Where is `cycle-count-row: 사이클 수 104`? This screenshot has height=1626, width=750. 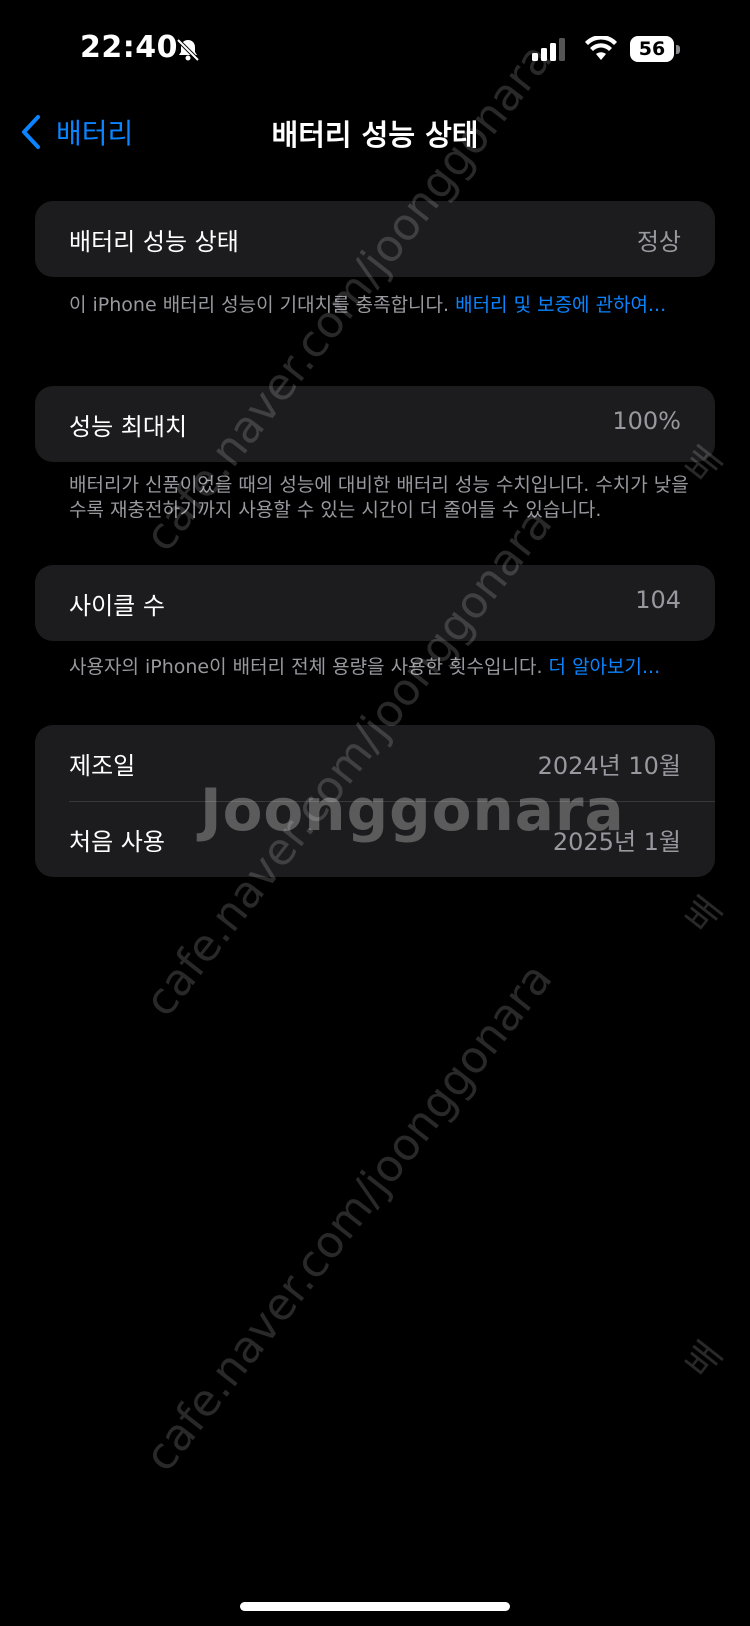 cycle-count-row: 사이클 수 104 is located at coordinates (375, 603).